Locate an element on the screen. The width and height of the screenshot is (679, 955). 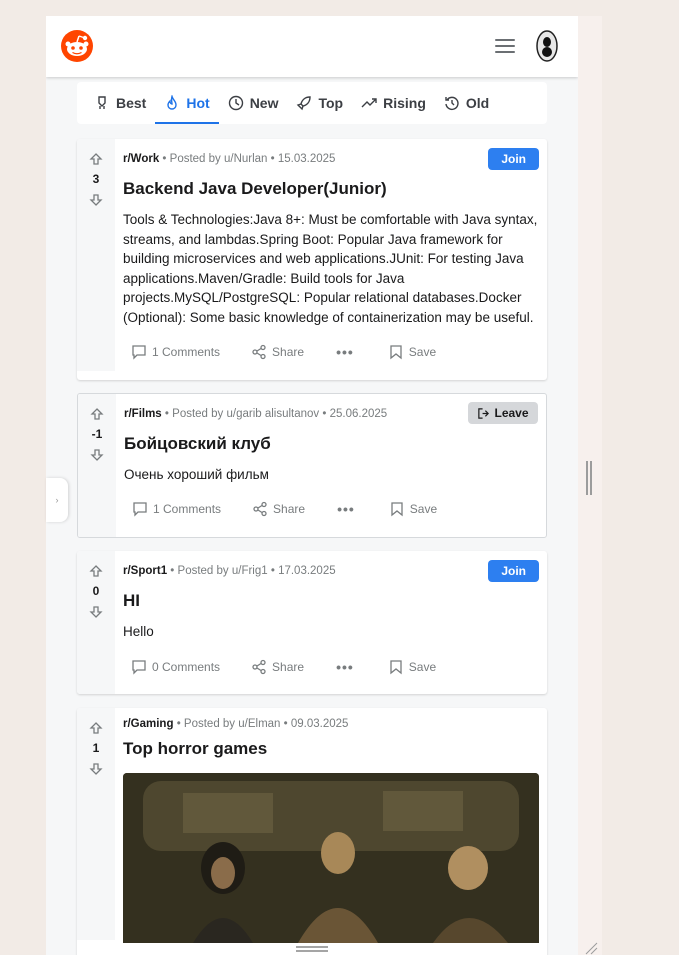
post-meta: r/Work • Posted by u/Nurlan • 15.03.2025 is located at coordinates (331, 159).